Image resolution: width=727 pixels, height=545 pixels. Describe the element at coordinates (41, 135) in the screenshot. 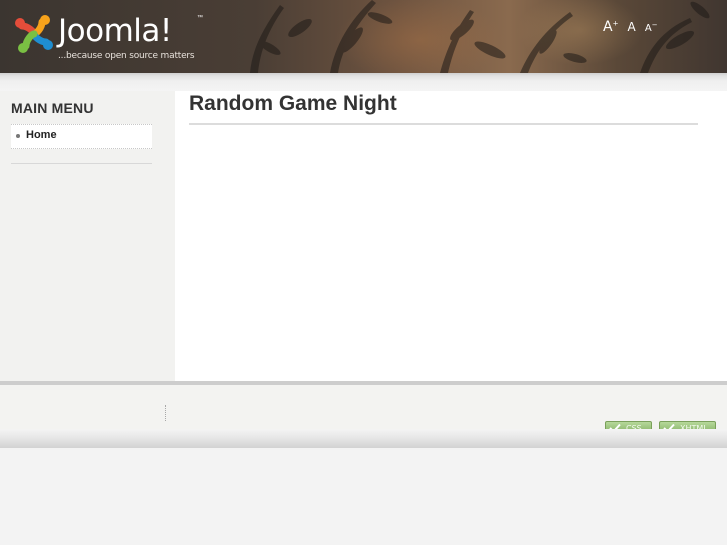

I see `menu-item-home: Home` at that location.